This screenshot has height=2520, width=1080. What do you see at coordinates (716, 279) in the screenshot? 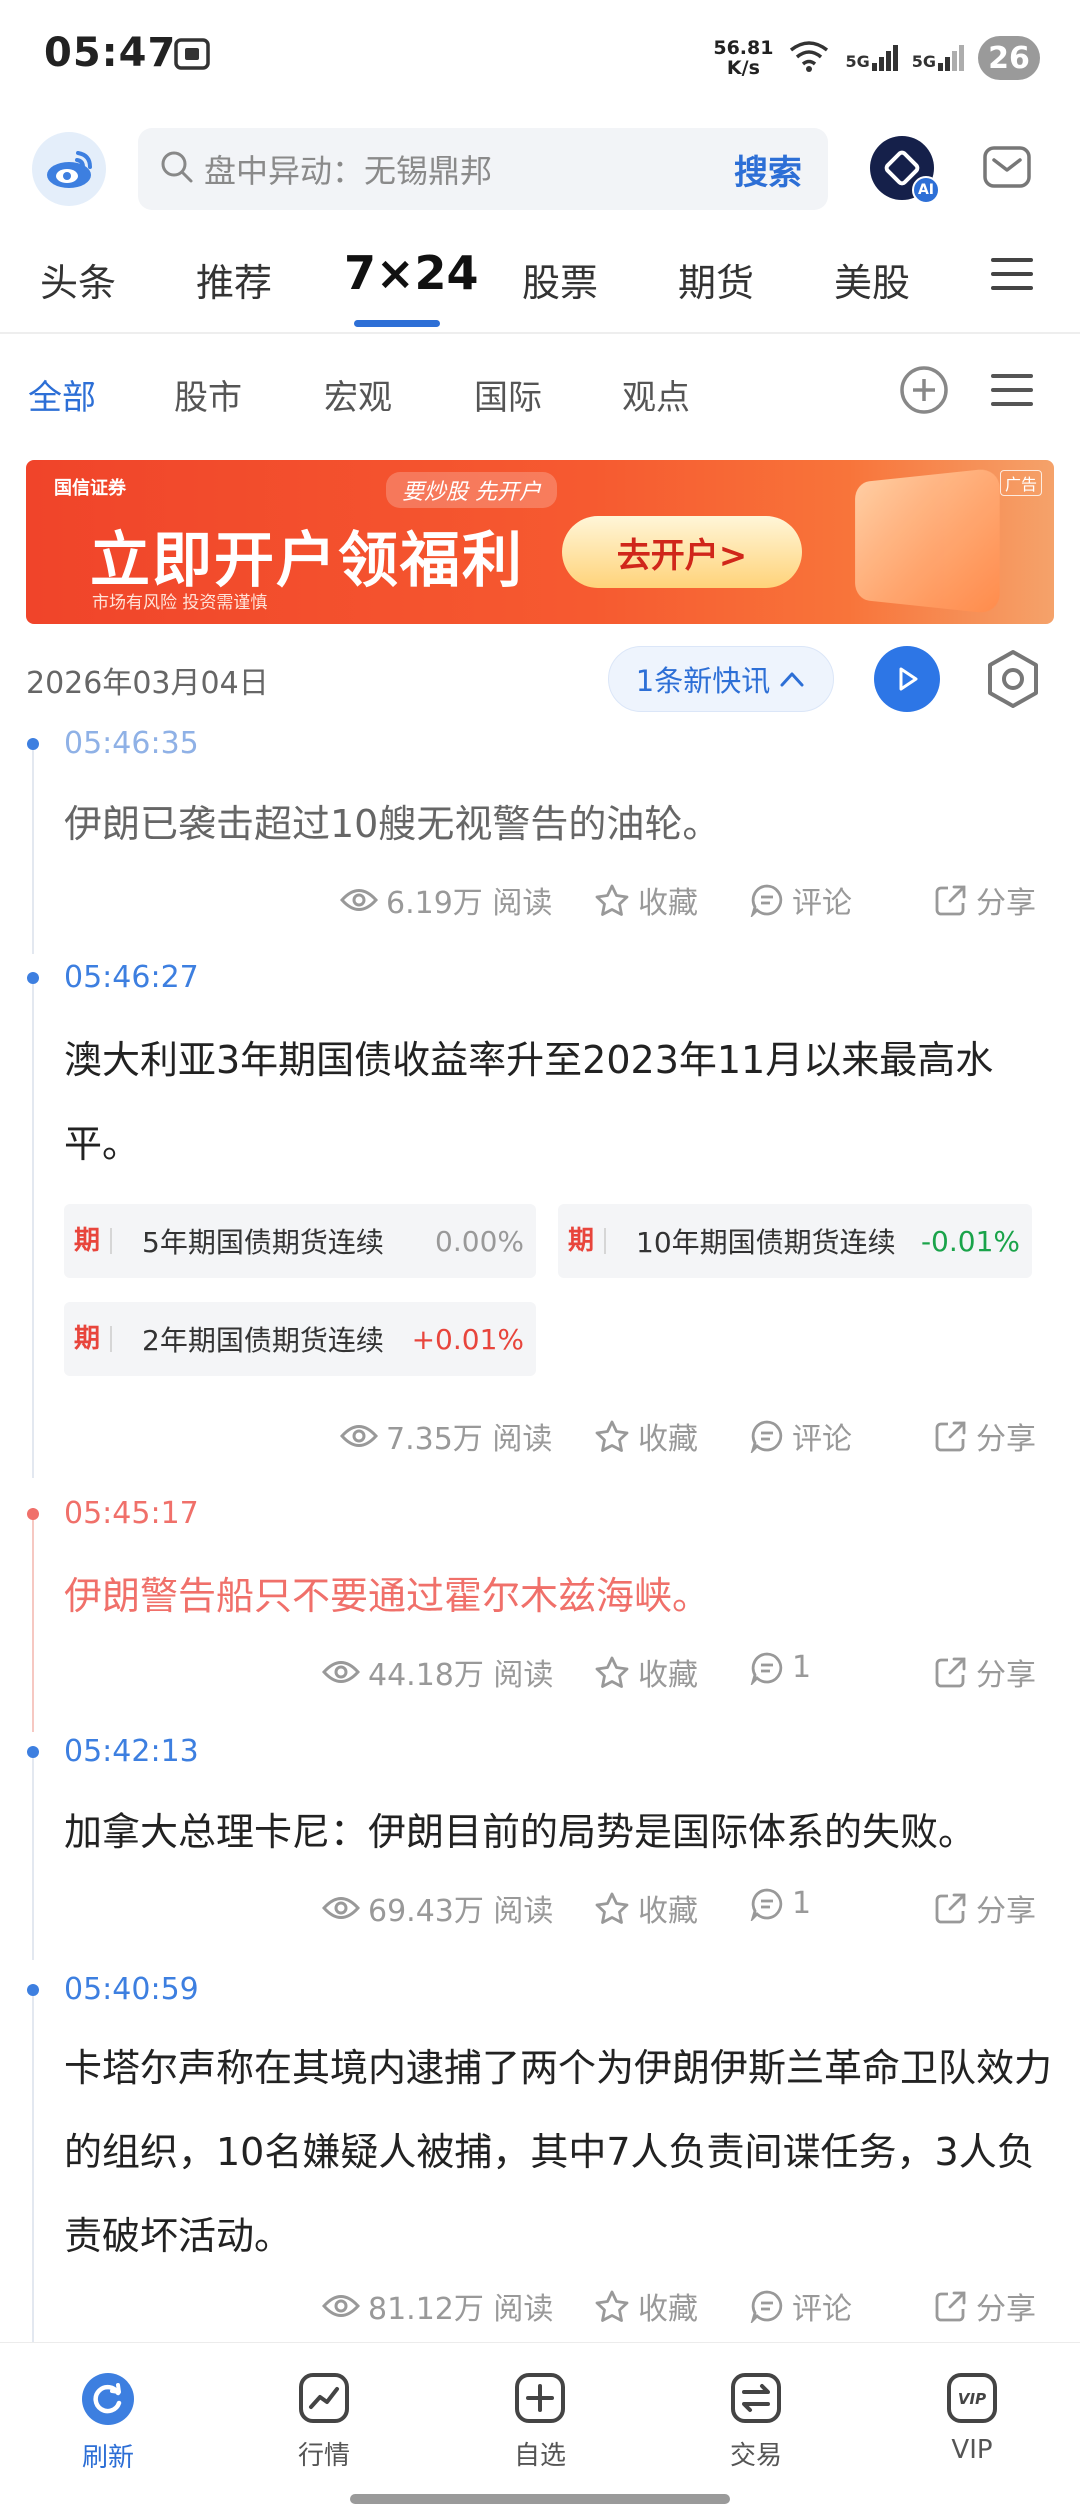
I see `tab-futures: 期货` at bounding box center [716, 279].